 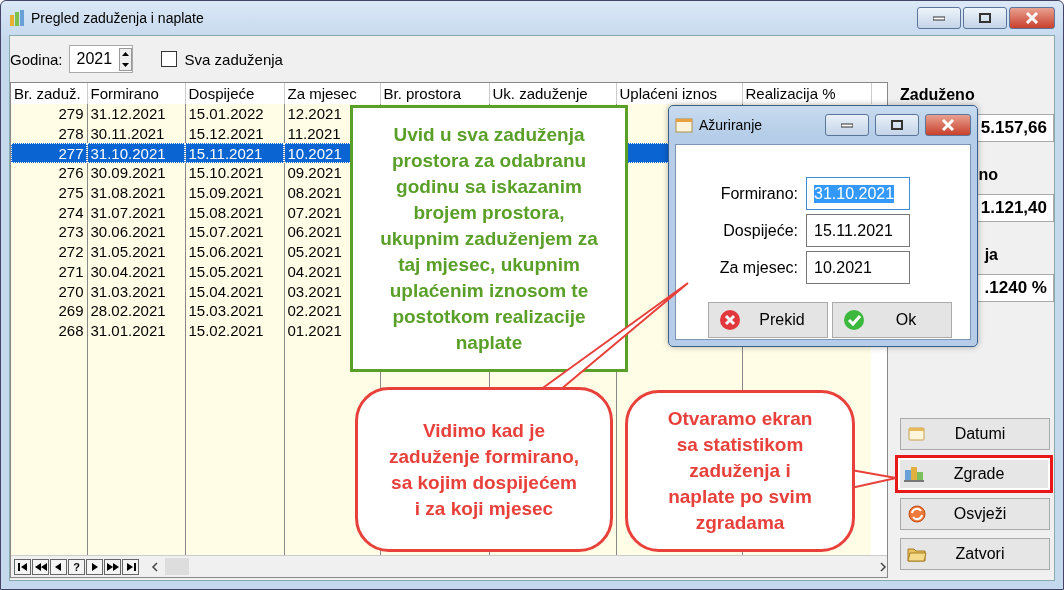 What do you see at coordinates (136, 93) in the screenshot?
I see `column-header: Formirano` at bounding box center [136, 93].